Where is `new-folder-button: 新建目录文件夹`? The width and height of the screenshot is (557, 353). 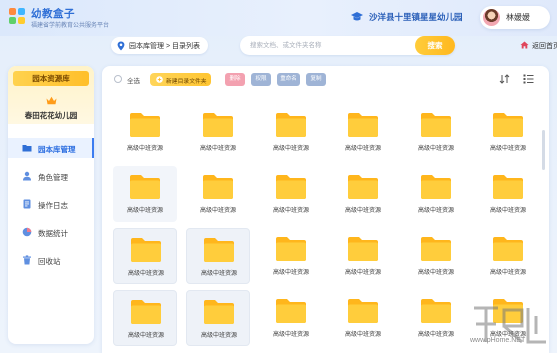
new-folder-button: 新建目录文件夹 is located at coordinates (180, 79).